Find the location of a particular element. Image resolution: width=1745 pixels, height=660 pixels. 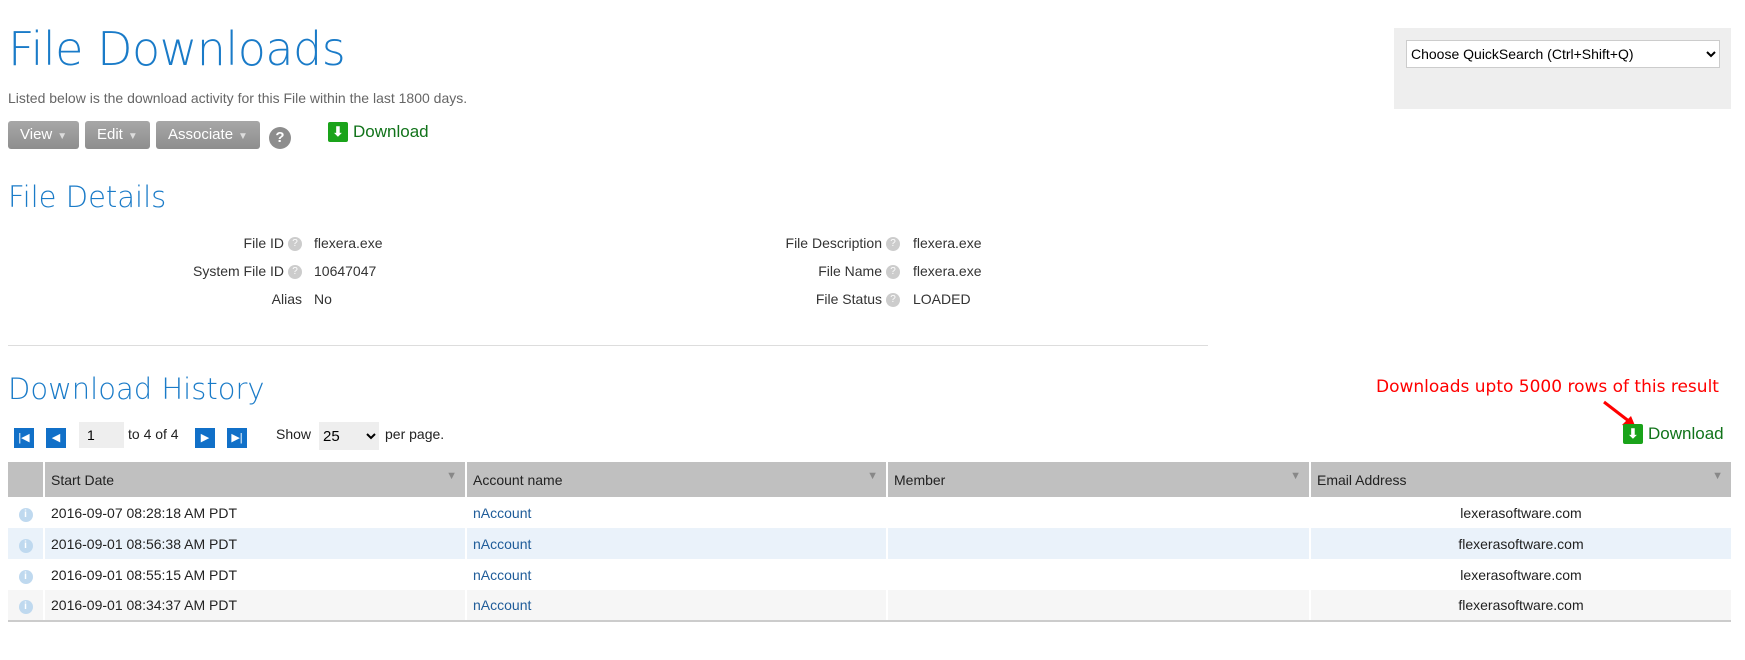

show-label: Show is located at coordinates (294, 434).